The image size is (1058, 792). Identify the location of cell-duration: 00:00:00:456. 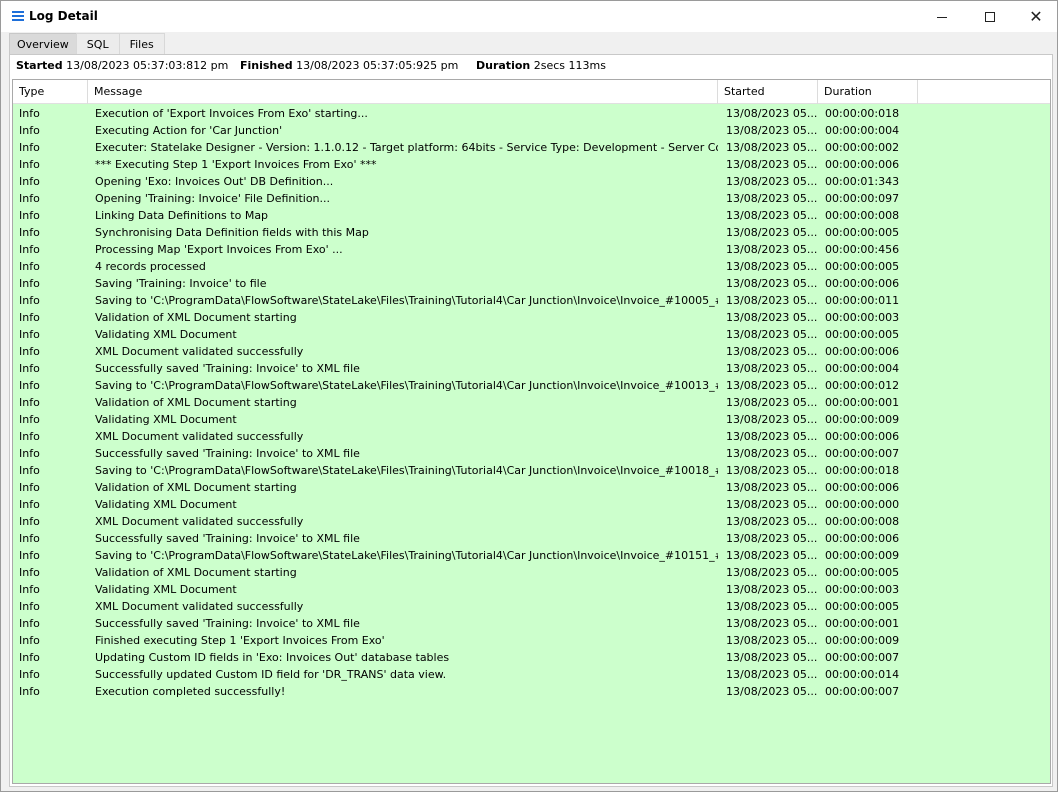
(862, 249).